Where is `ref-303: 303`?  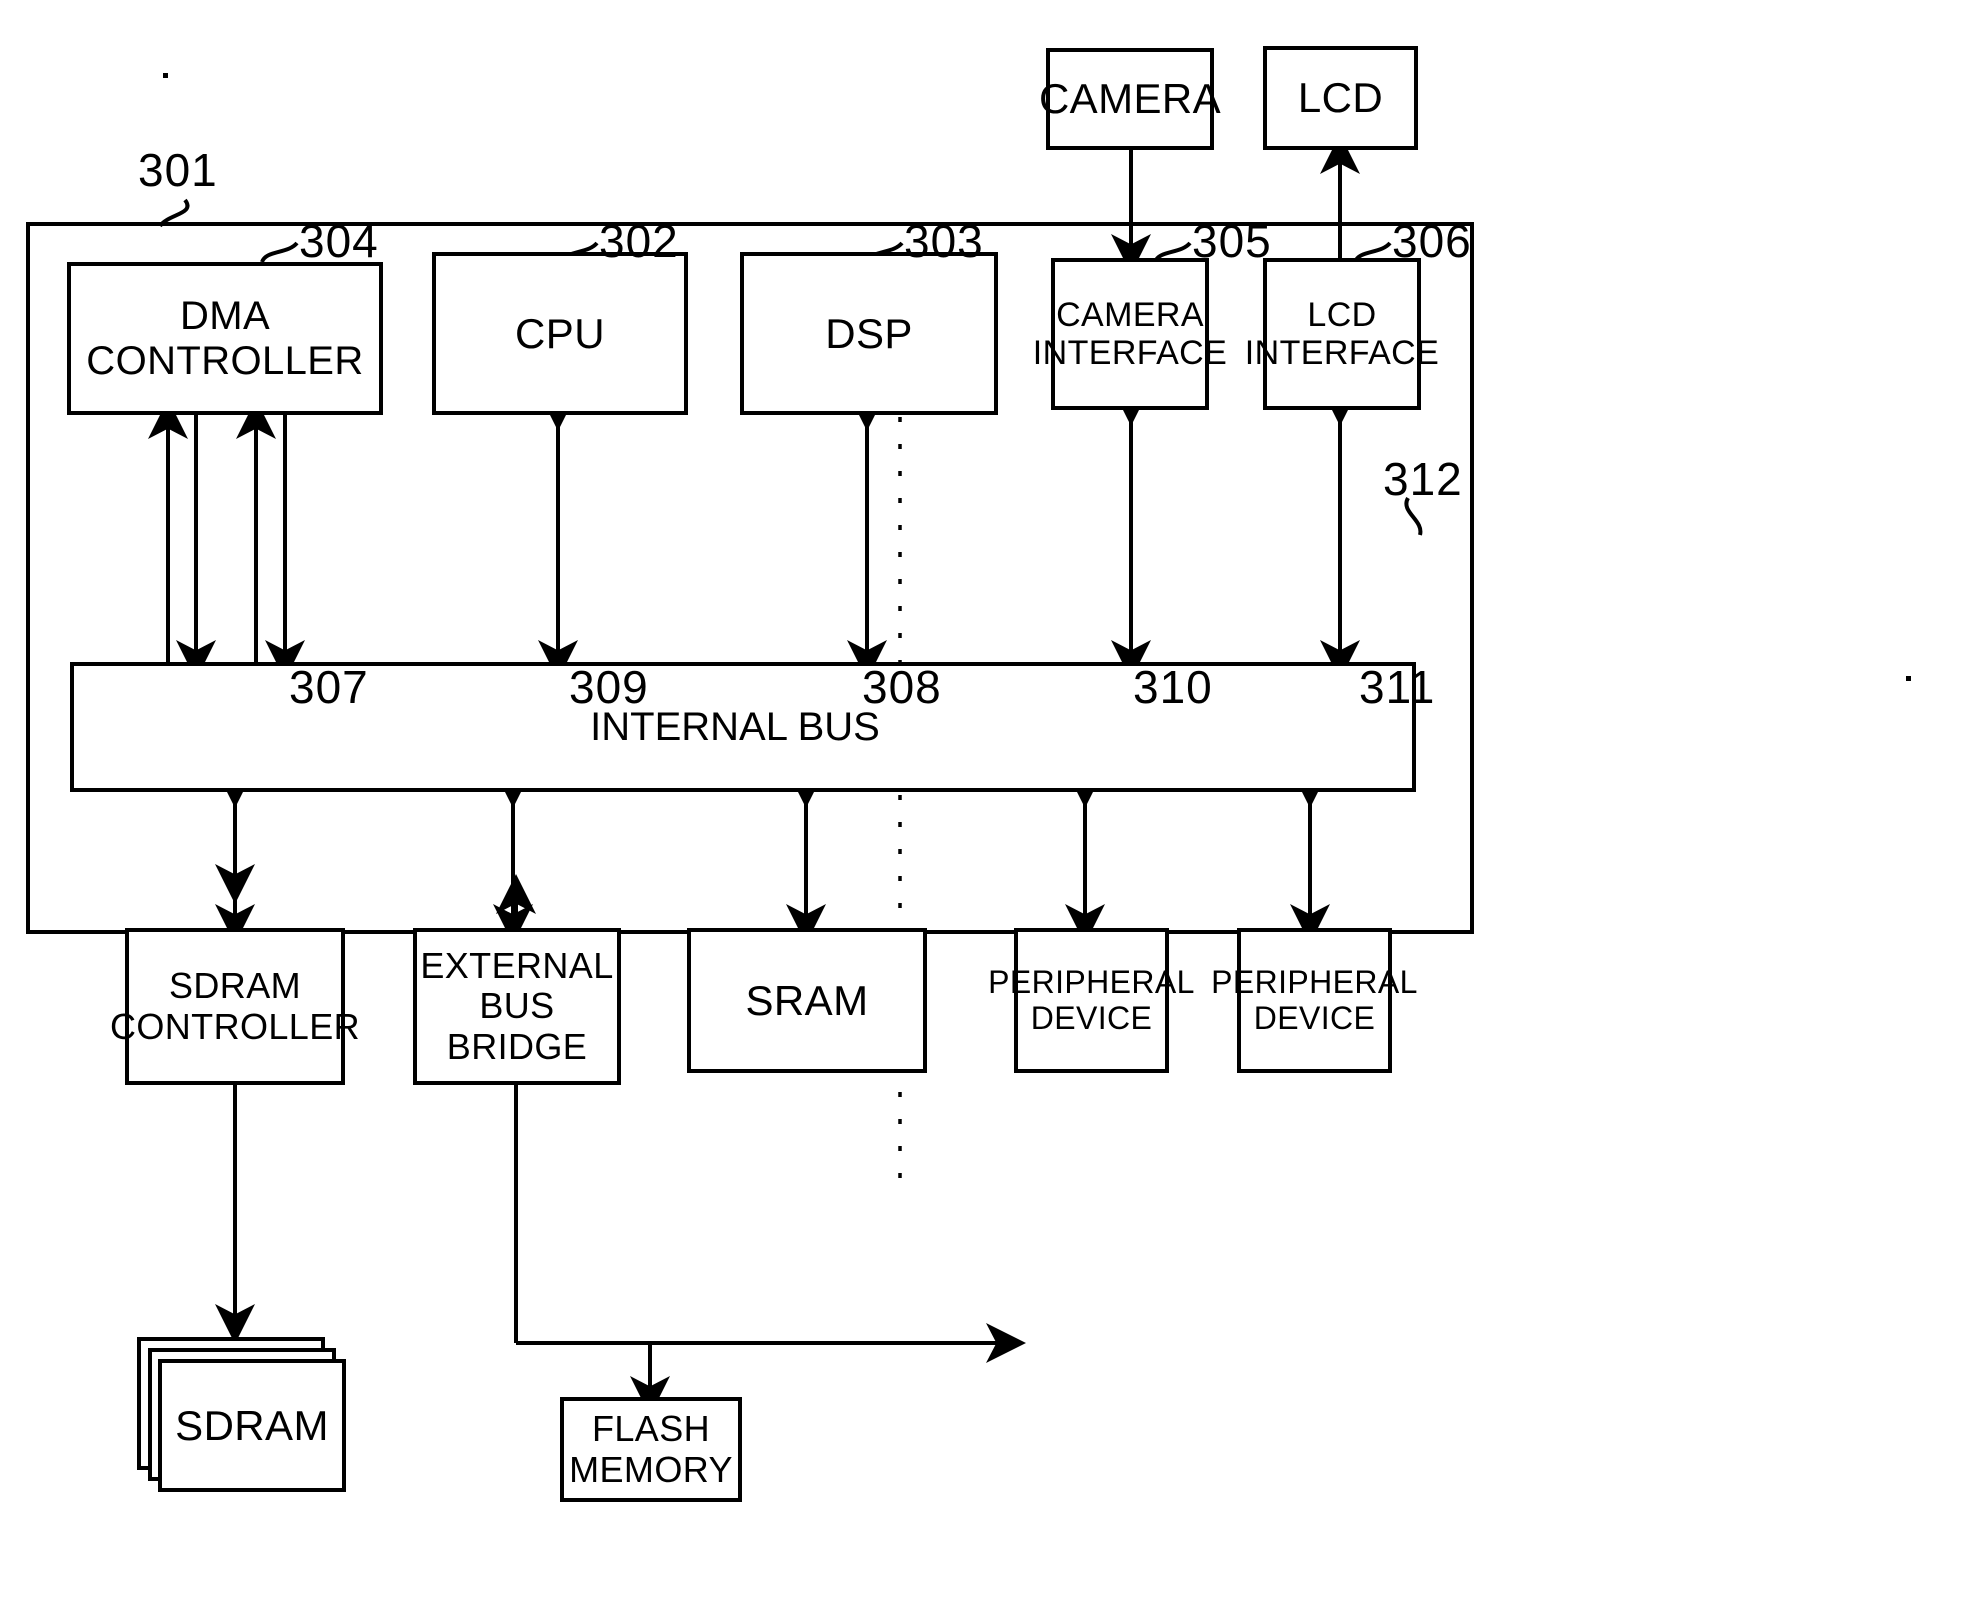
ref-303: 303 is located at coordinates (944, 241).